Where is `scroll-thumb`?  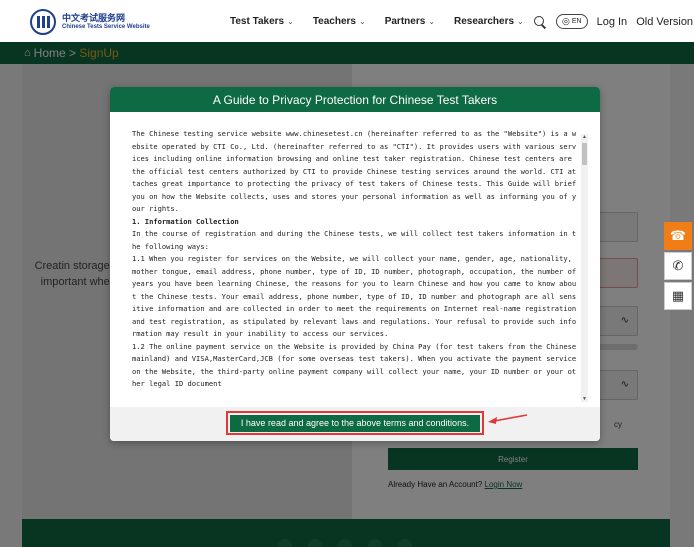 scroll-thumb is located at coordinates (584, 154).